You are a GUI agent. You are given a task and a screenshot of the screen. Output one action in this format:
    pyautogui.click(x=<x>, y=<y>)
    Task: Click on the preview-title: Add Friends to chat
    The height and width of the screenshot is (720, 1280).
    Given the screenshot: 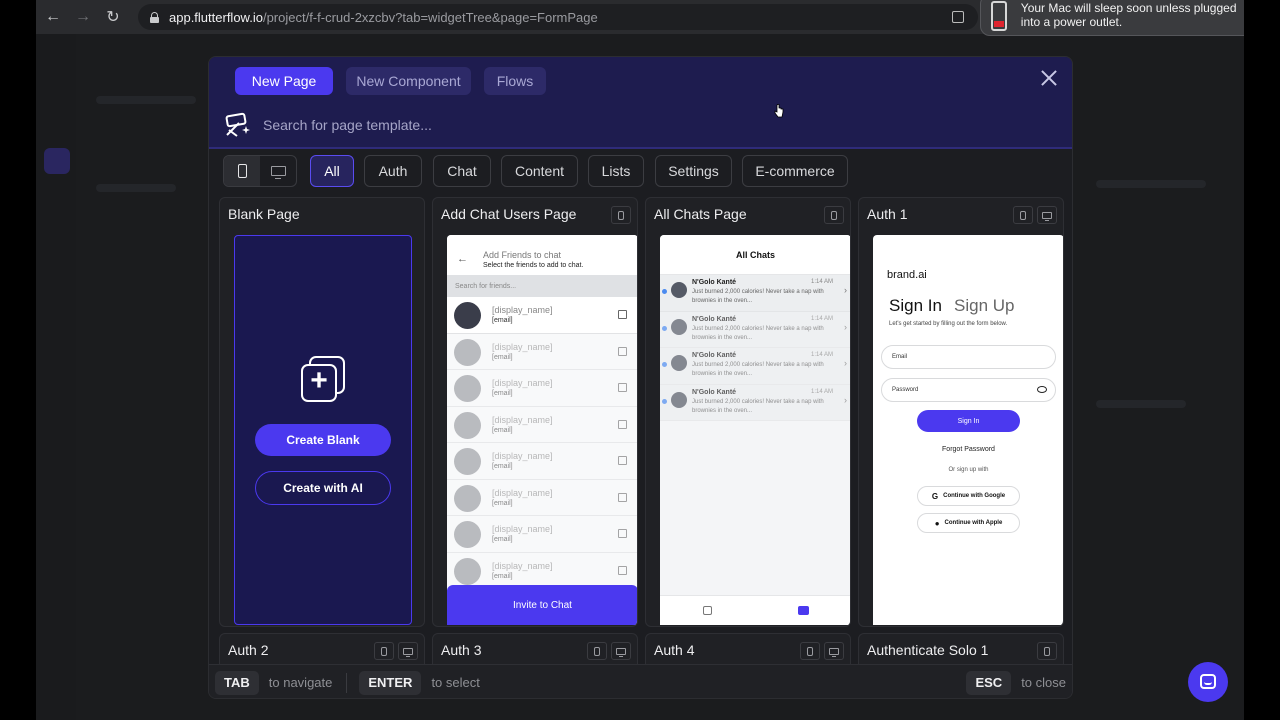 What is the action you would take?
    pyautogui.click(x=522, y=255)
    